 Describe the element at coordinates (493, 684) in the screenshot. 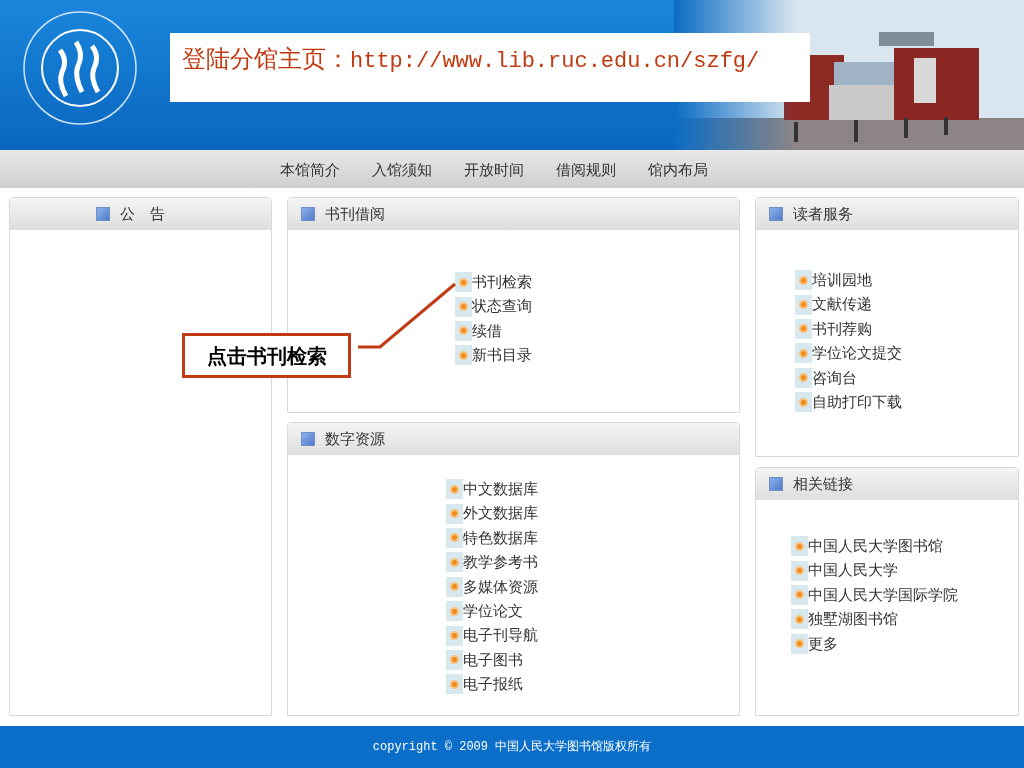

I see `menu-link: 电子报纸` at that location.